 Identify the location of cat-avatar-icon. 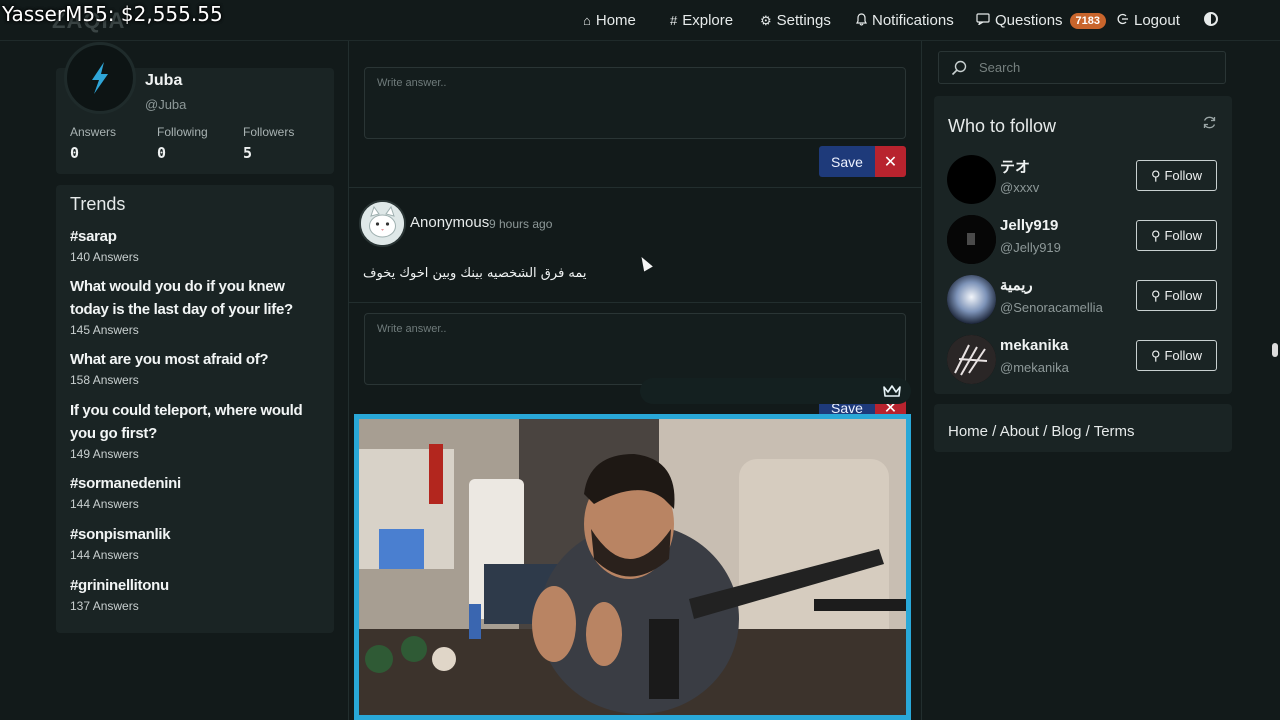
(382, 223).